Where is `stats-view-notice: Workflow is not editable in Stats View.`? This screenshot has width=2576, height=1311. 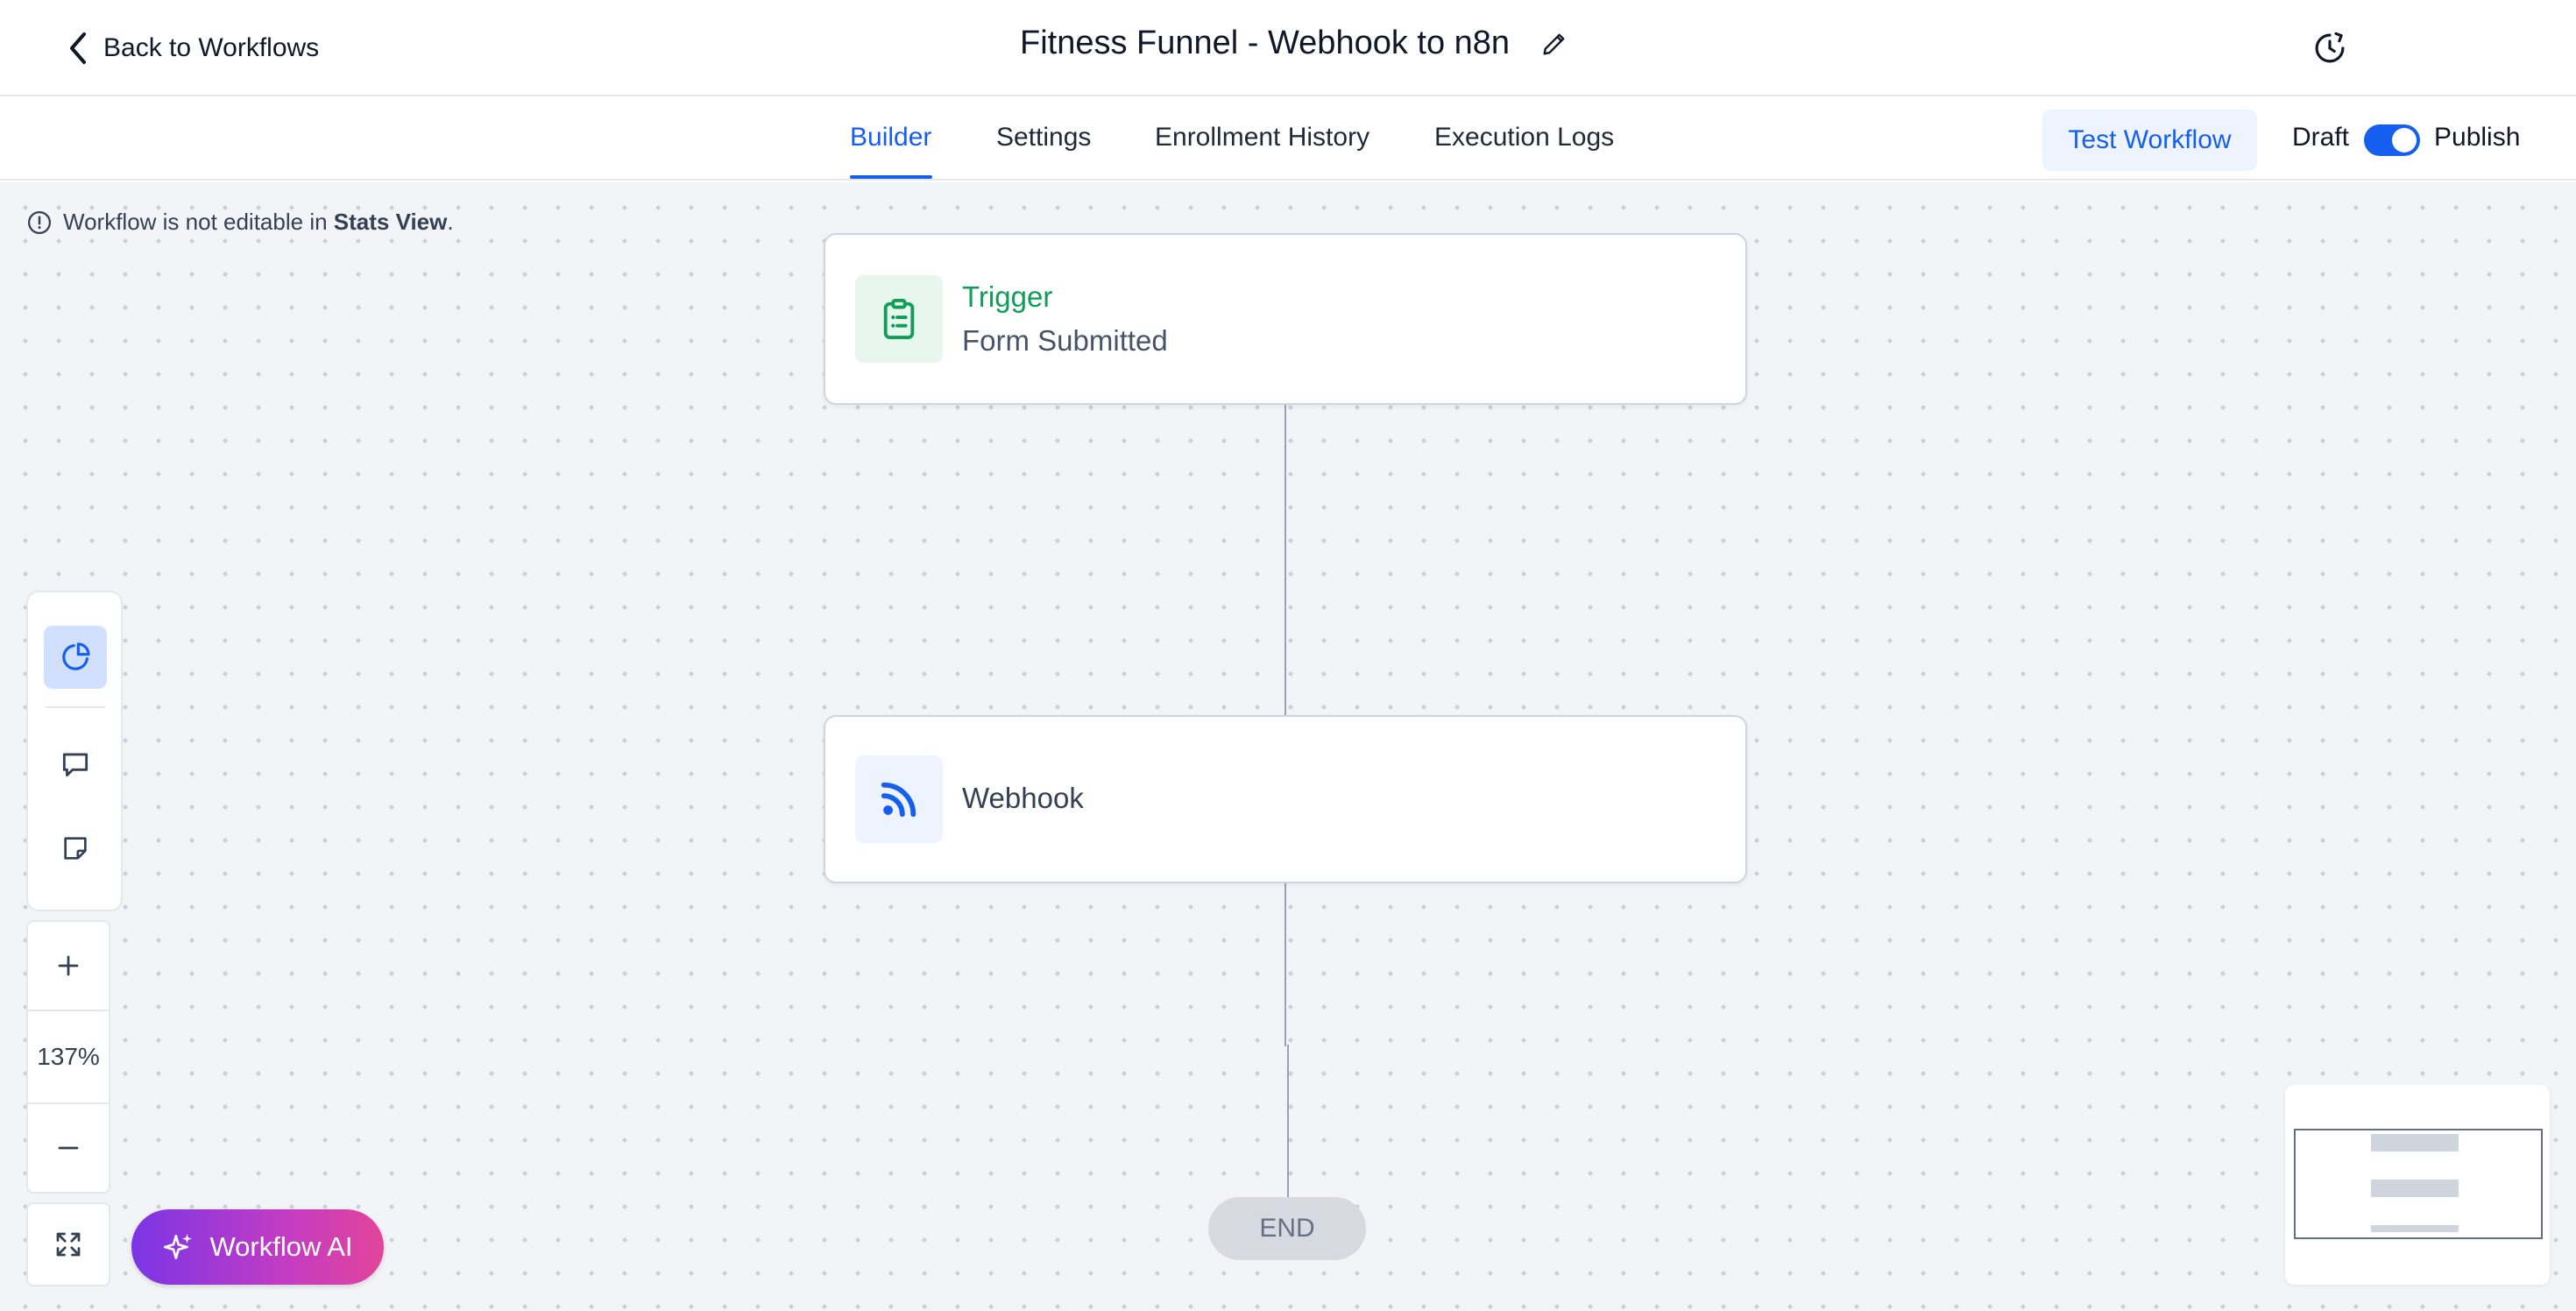 stats-view-notice: Workflow is not editable in Stats View. is located at coordinates (240, 223).